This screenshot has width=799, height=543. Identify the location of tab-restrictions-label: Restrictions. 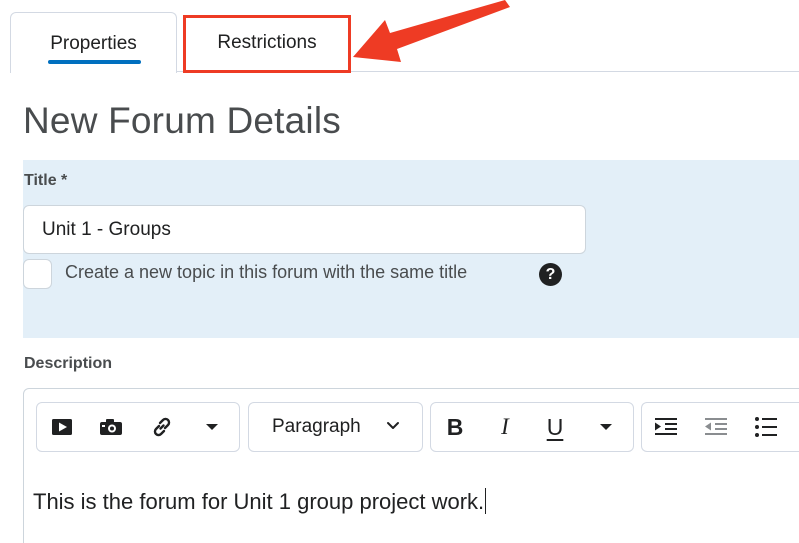
(267, 42).